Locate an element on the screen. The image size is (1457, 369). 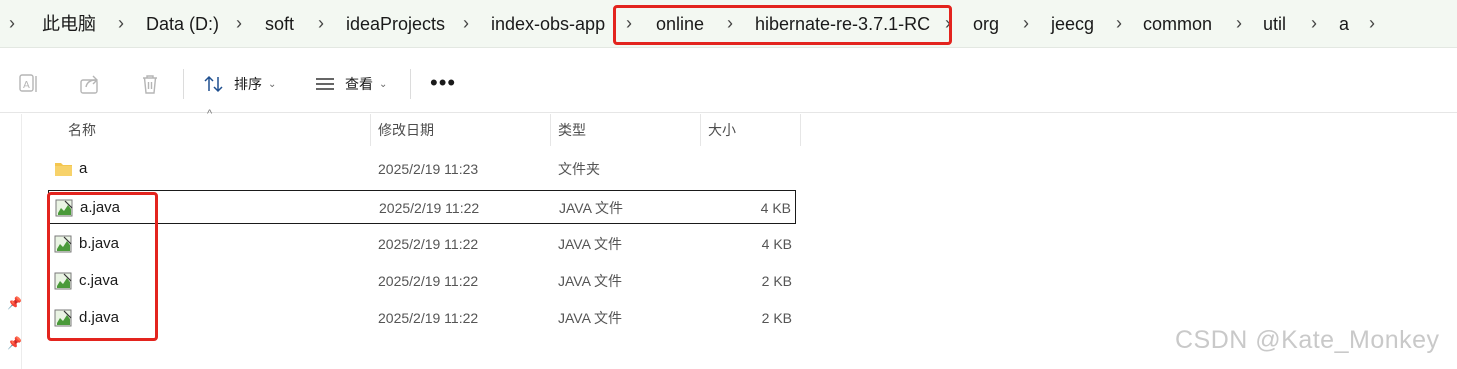
breadcrumb-item-index-obs-app: index-obs-app is located at coordinates (548, 24).